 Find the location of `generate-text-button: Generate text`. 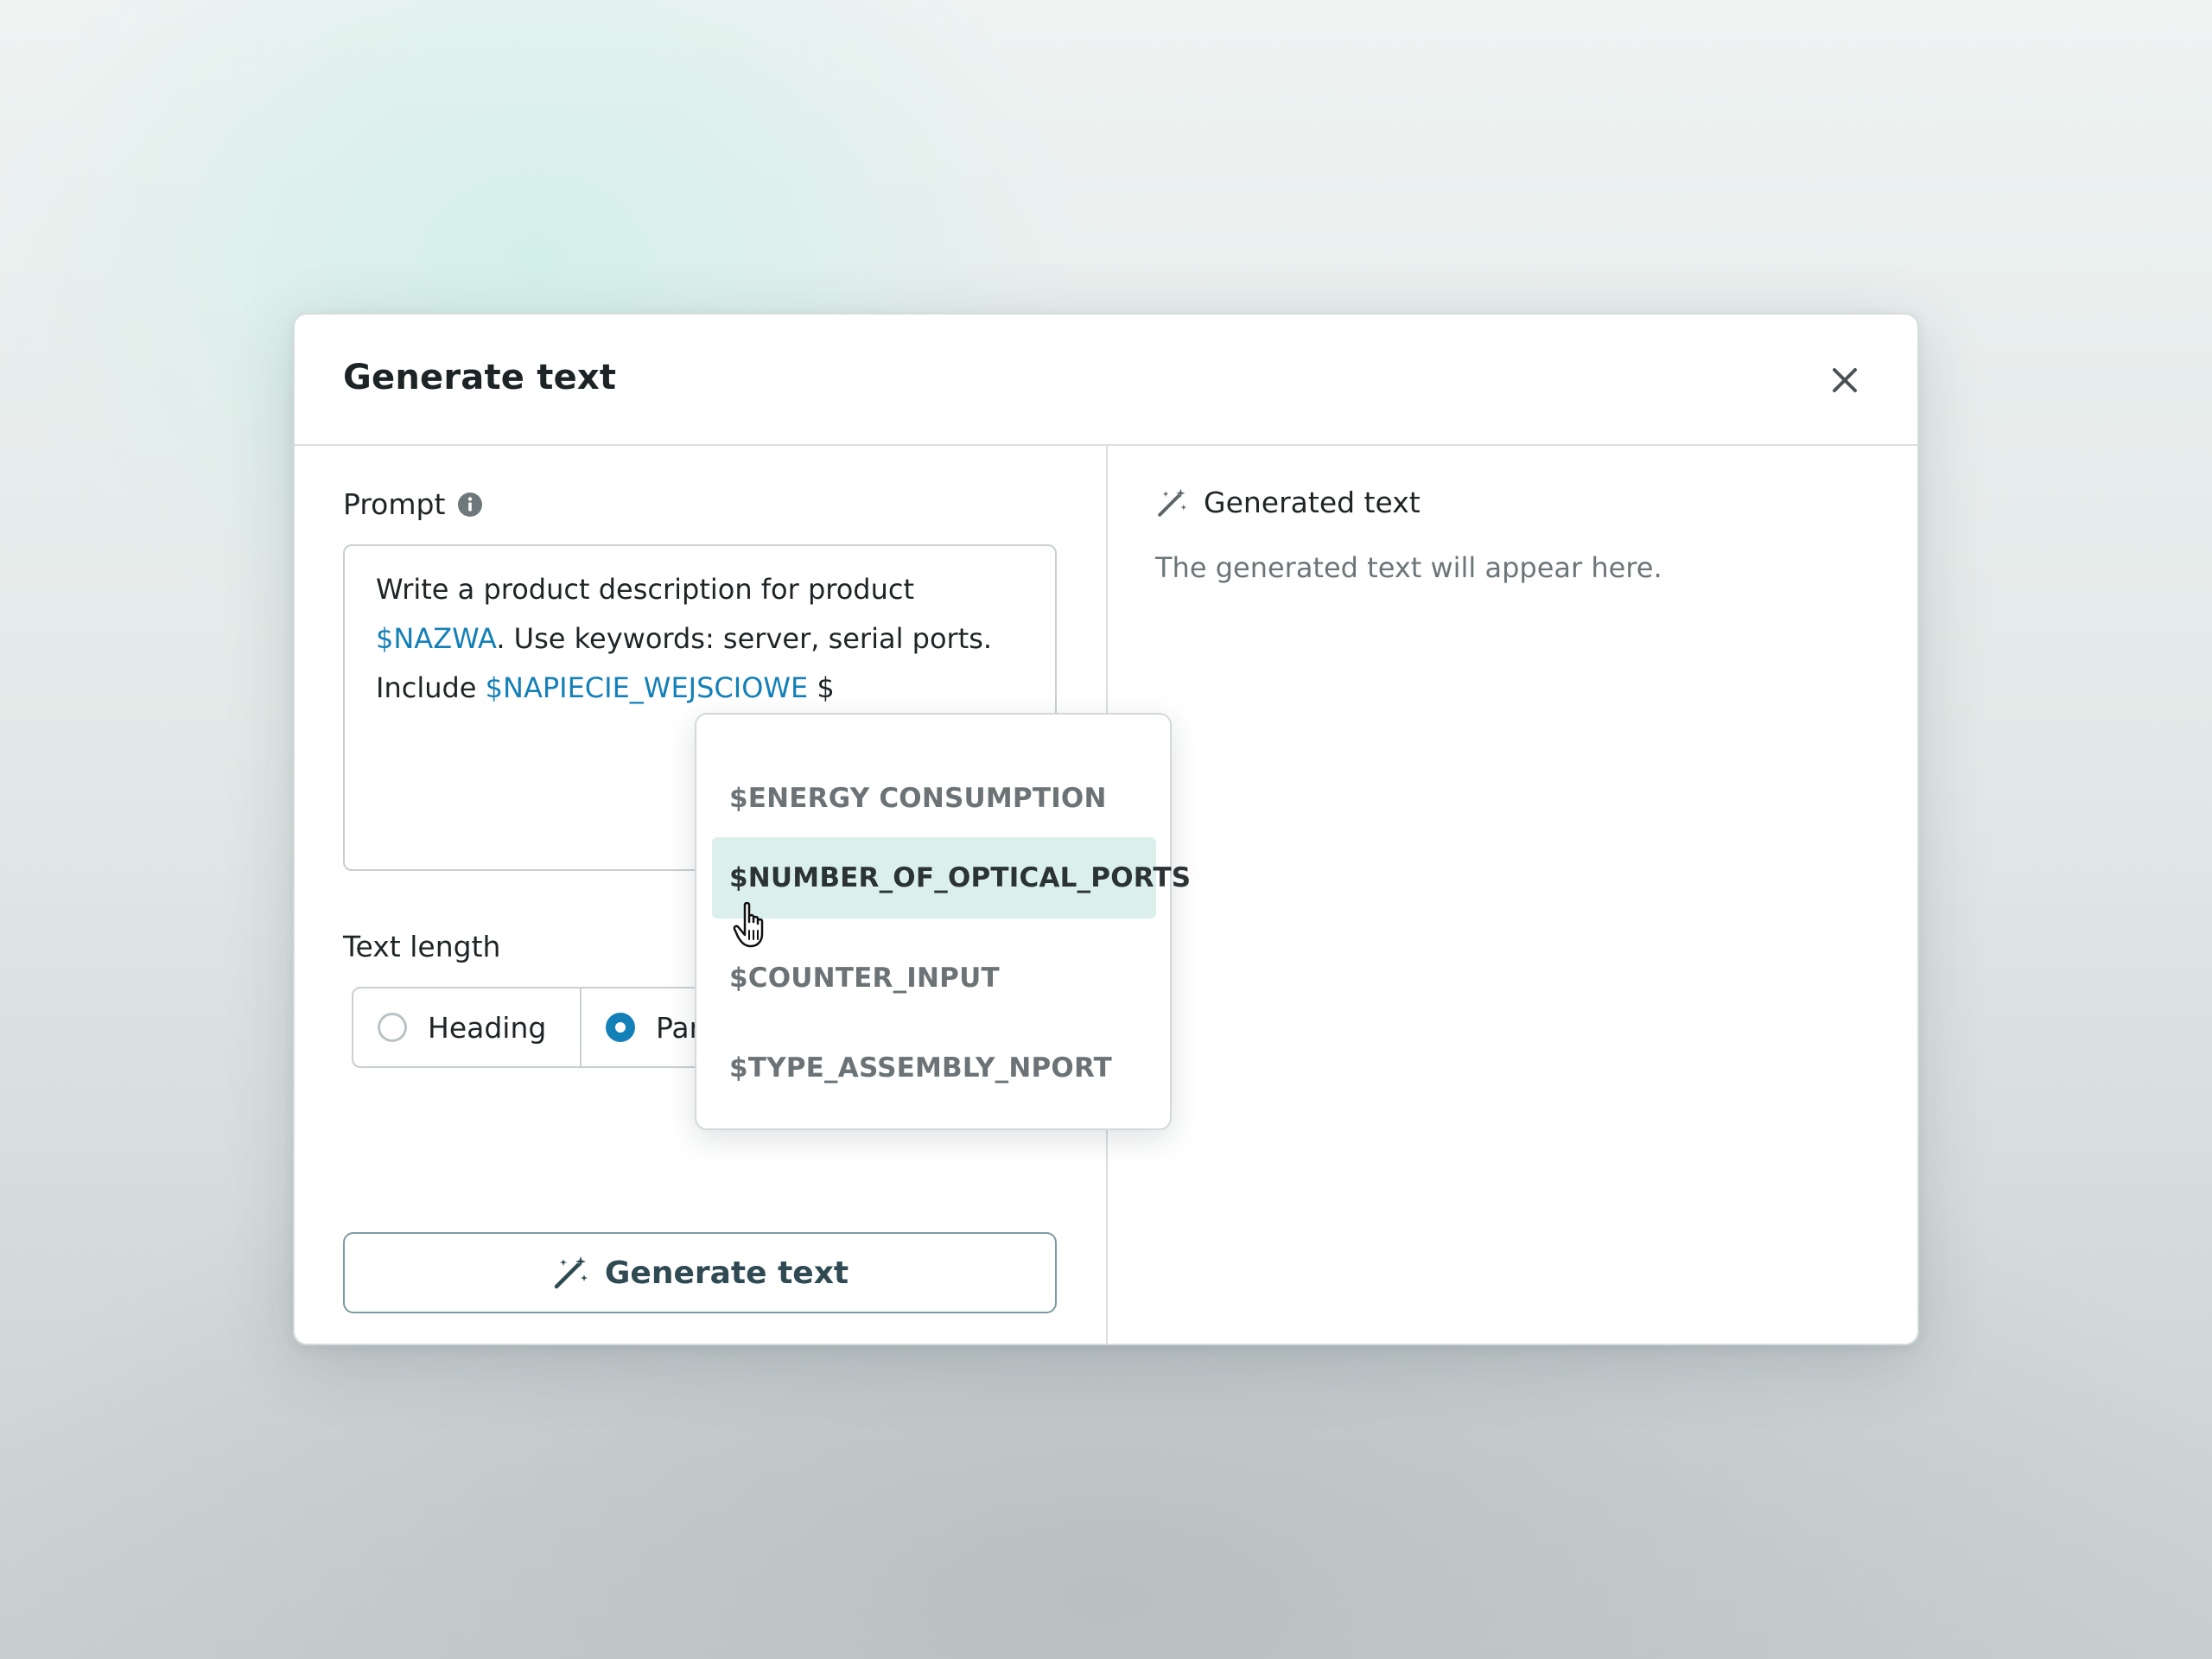

generate-text-button: Generate text is located at coordinates (700, 1272).